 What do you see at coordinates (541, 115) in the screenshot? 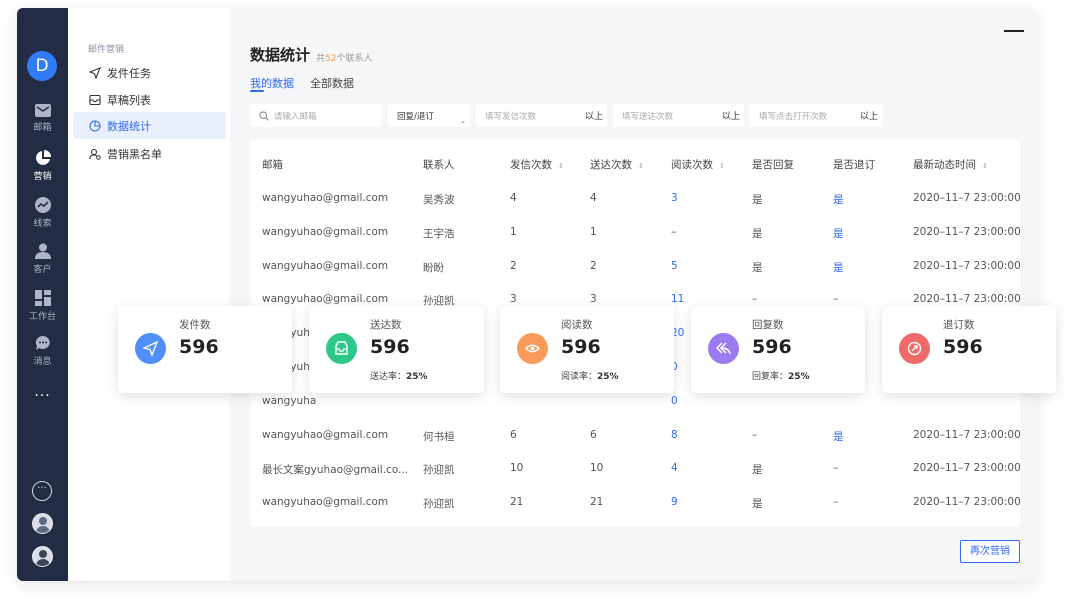
I see `send-count-input: 填写发信次数 以上` at bounding box center [541, 115].